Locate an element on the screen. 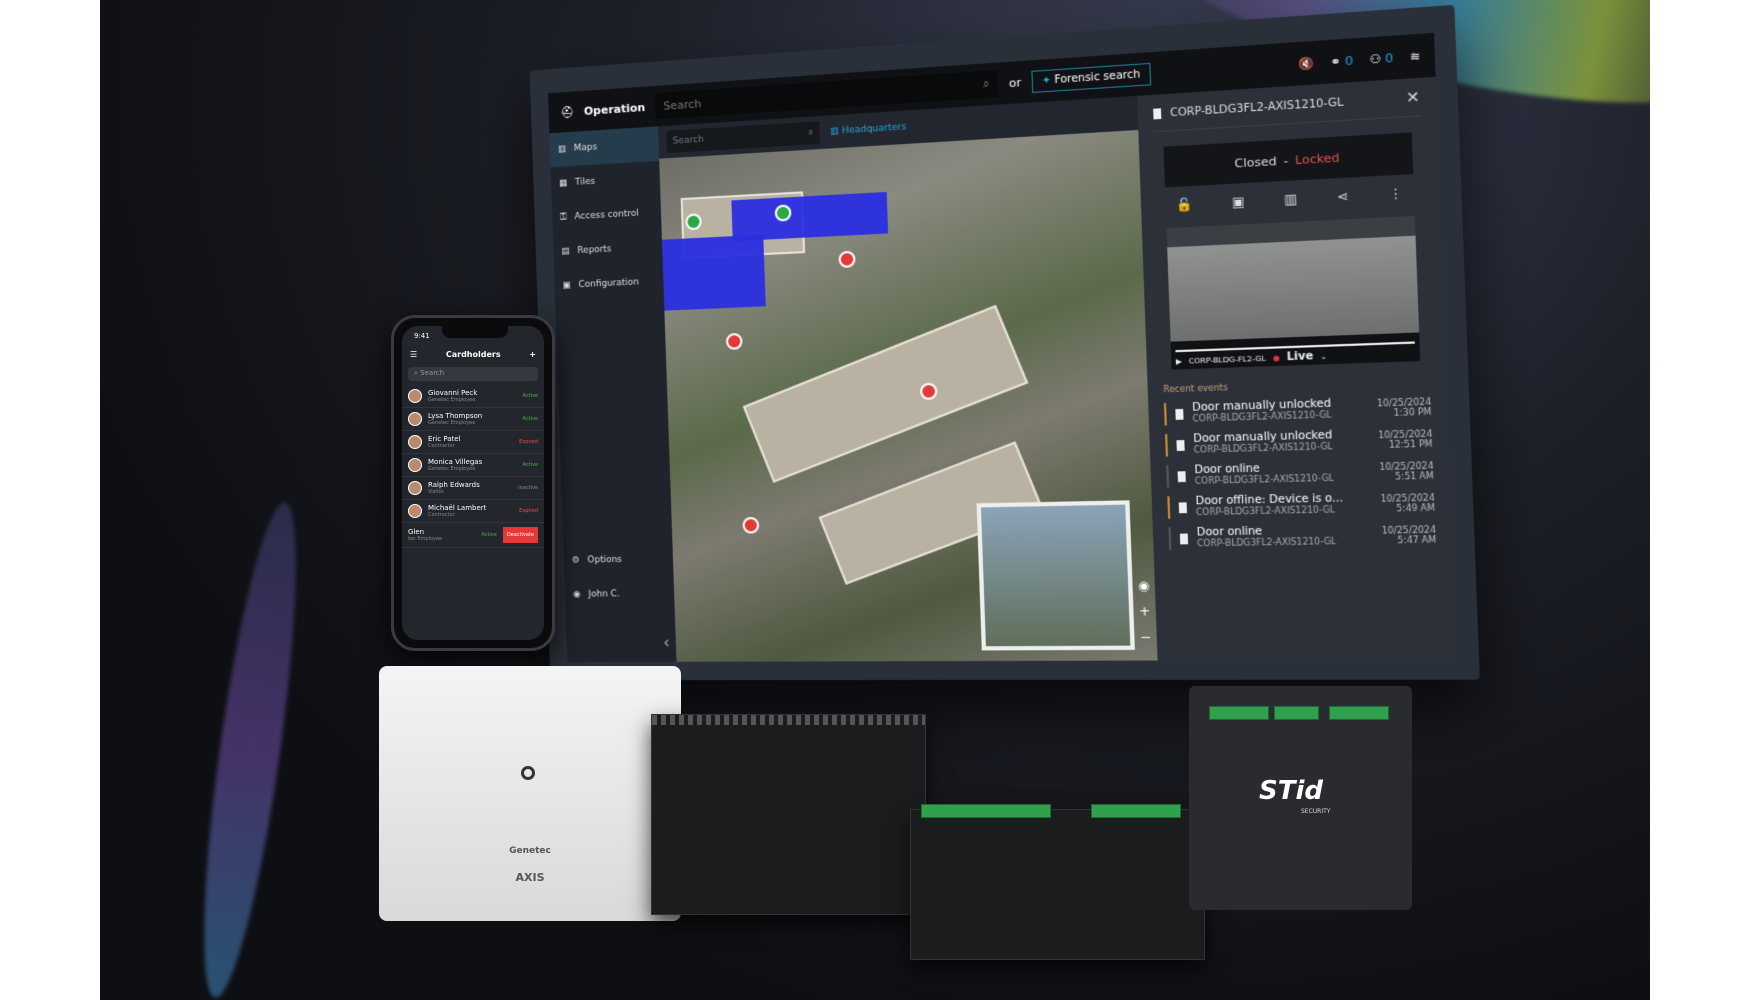 This screenshot has height=1000, width=1750. unlock-icon: 🔓 is located at coordinates (1184, 205).